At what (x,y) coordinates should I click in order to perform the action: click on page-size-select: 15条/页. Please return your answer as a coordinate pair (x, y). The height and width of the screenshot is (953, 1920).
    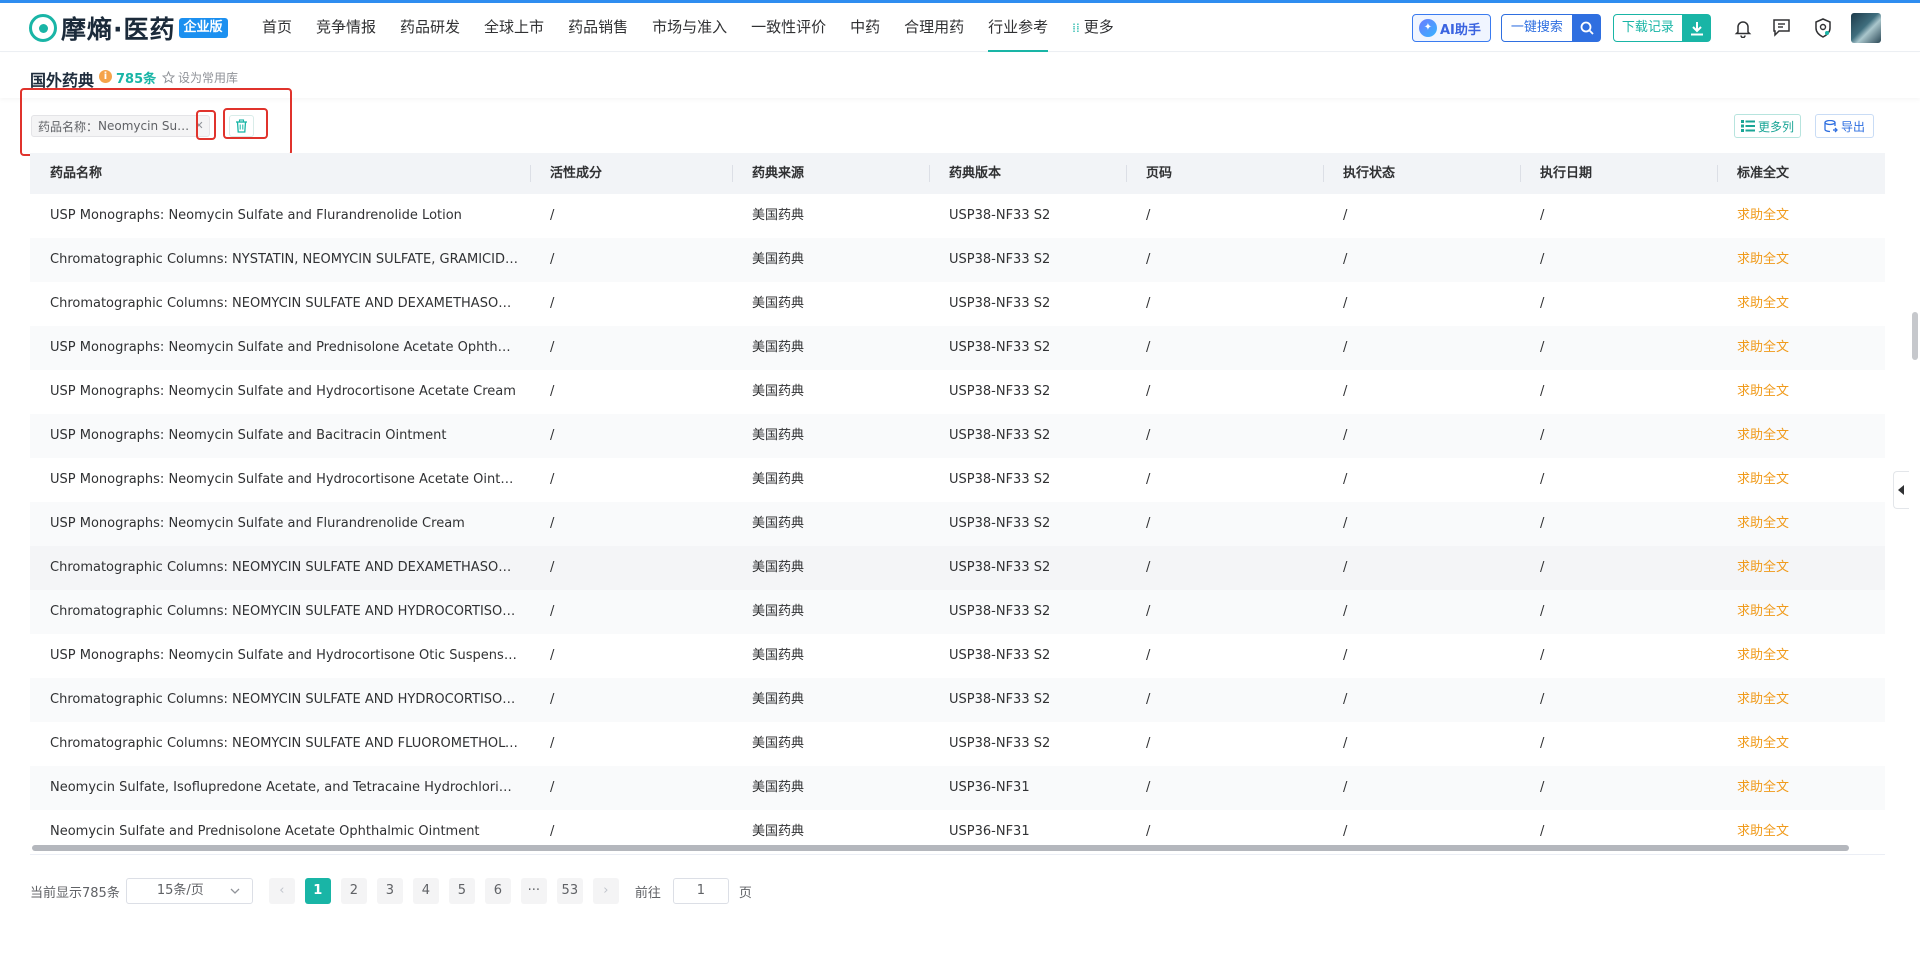
    Looking at the image, I should click on (189, 891).